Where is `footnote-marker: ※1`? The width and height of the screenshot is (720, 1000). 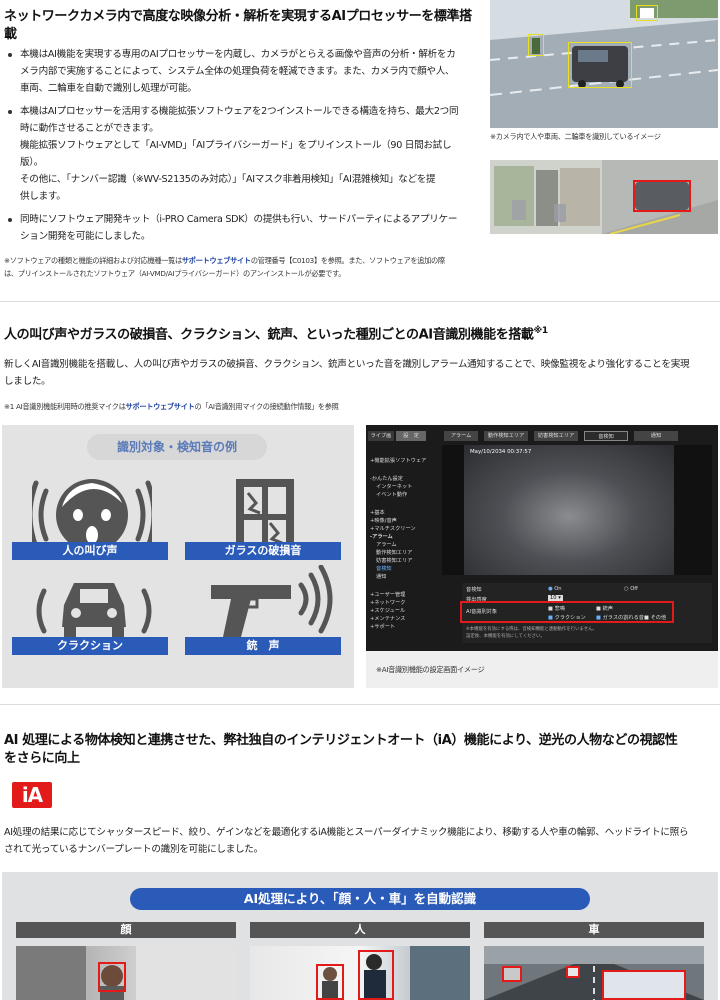 footnote-marker: ※1 is located at coordinates (541, 331).